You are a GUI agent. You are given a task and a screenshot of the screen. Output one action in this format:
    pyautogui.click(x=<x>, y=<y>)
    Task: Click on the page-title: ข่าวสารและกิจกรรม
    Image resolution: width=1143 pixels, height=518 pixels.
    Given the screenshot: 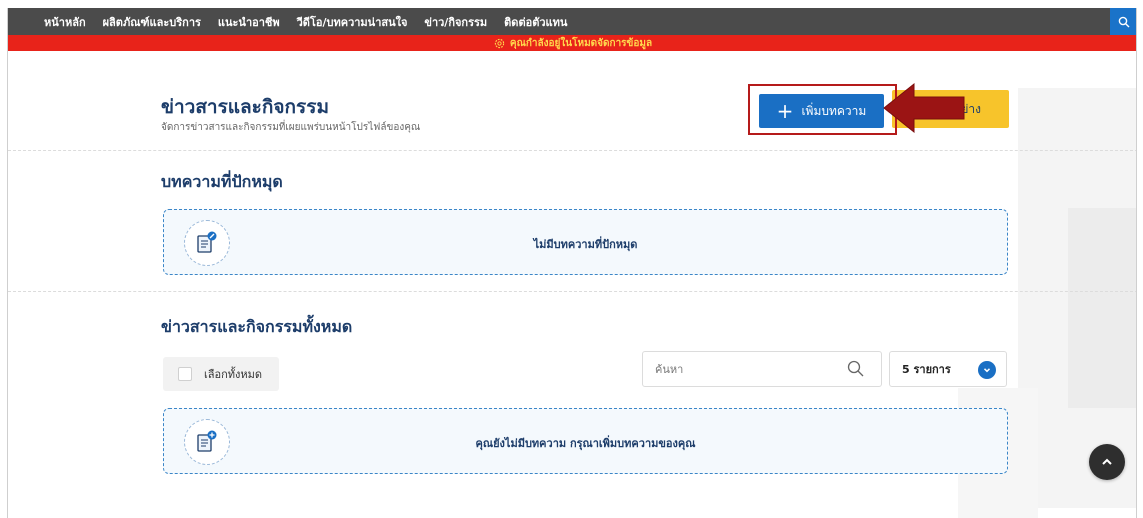 What is the action you would take?
    pyautogui.click(x=245, y=107)
    